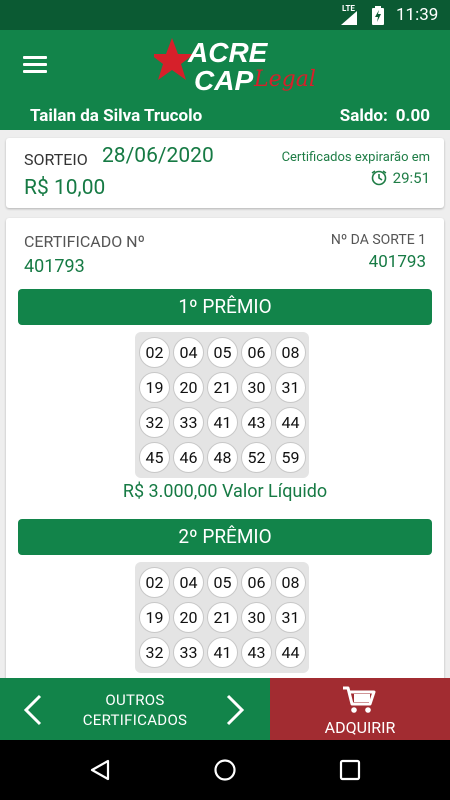  Describe the element at coordinates (225, 15) in the screenshot. I see `status-bar: LTE 11:39` at that location.